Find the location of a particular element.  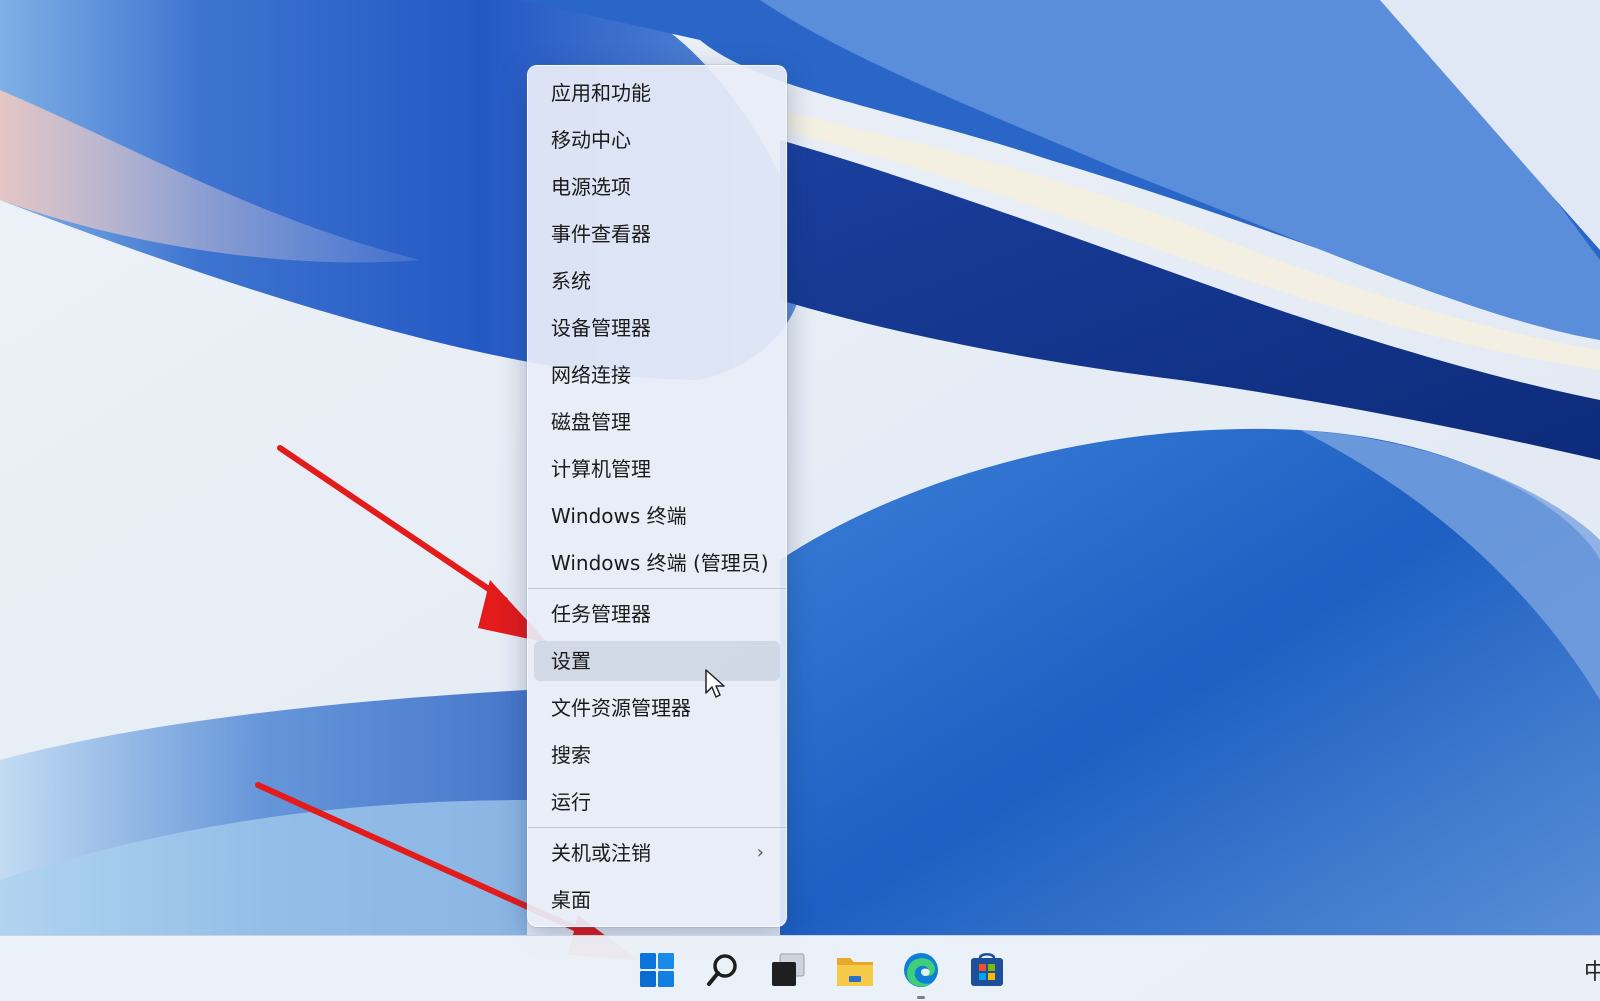

menu-item-device-manager: 设备管理器 is located at coordinates (657, 328).